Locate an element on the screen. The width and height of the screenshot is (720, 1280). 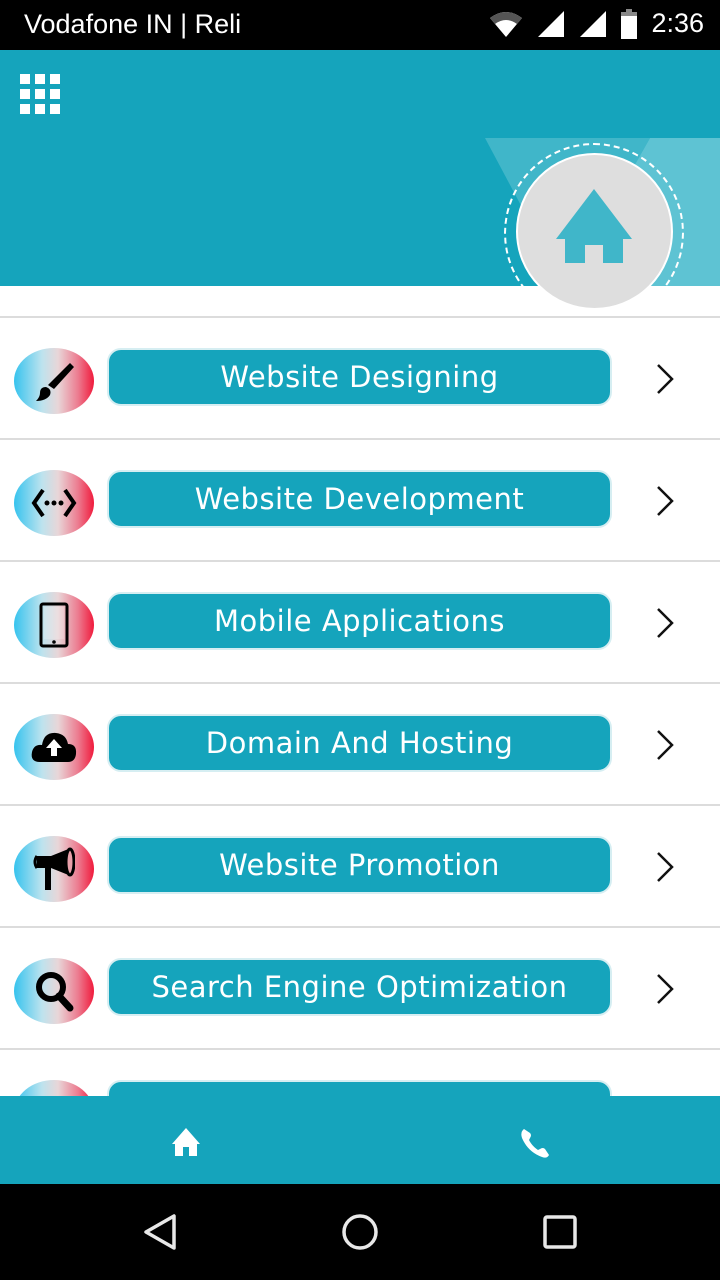
bottom-nav is located at coordinates (360, 1140).